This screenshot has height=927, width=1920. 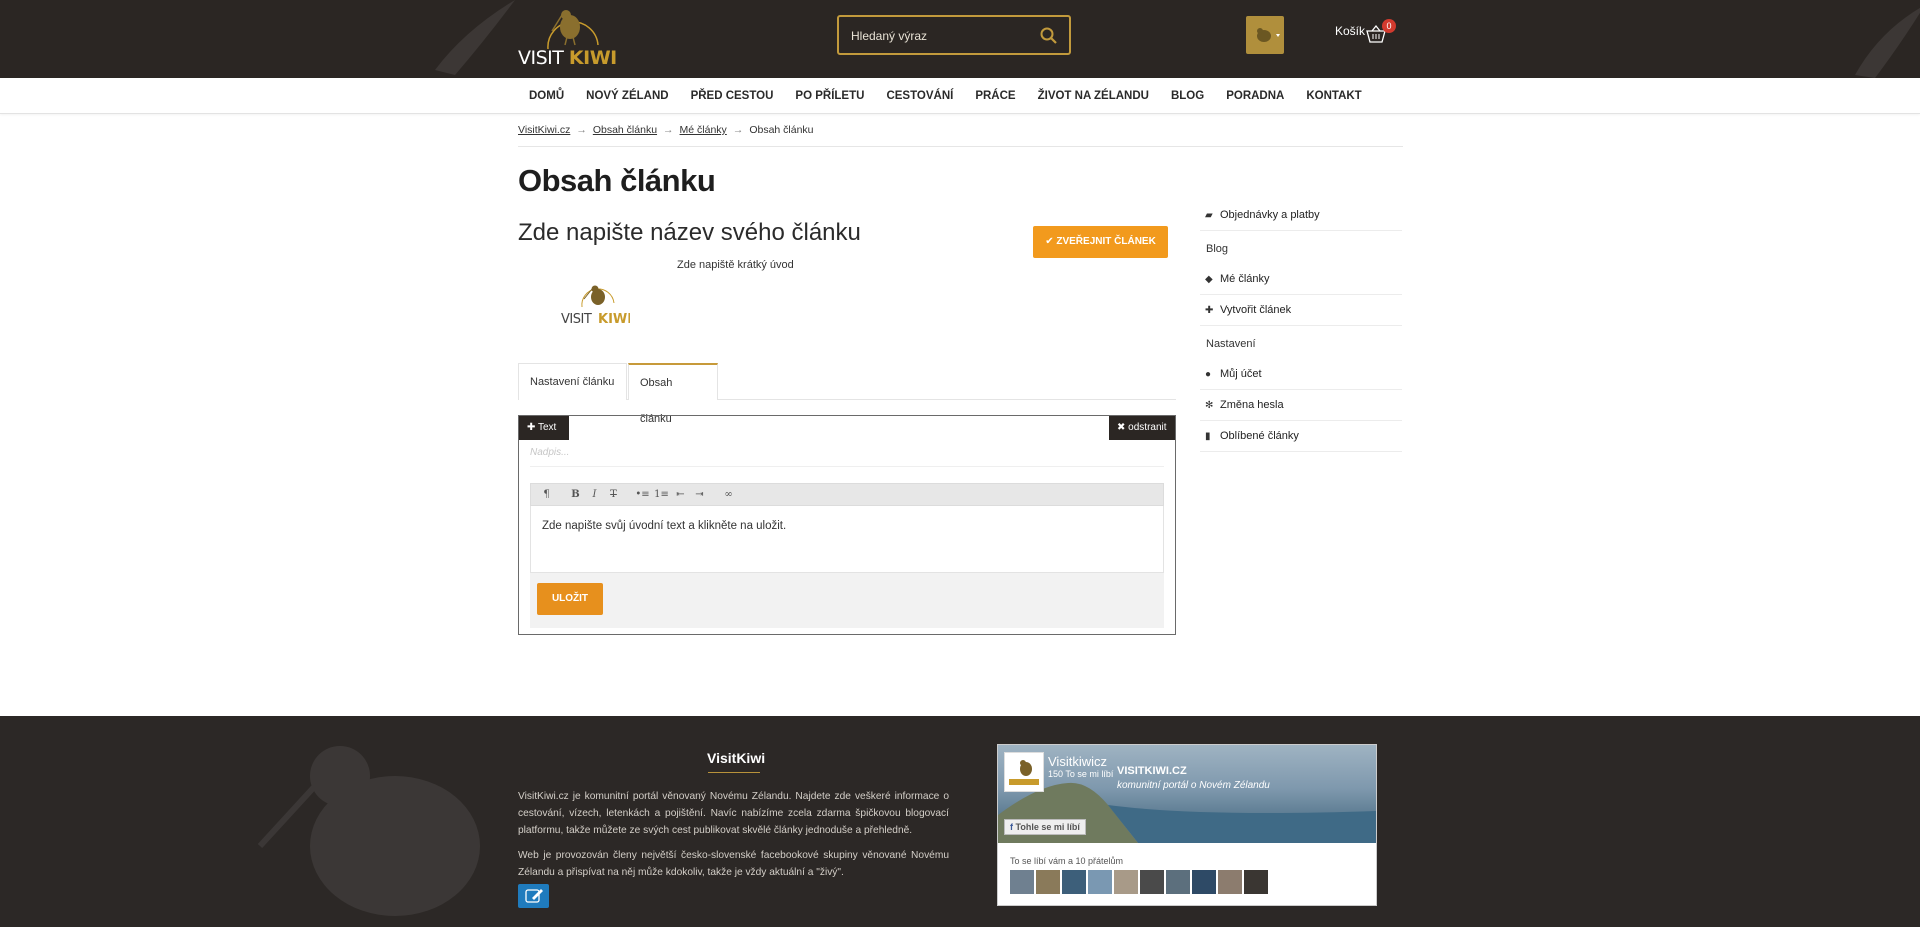 I want to click on facebook-page-name: Visitkiwicz, so click(x=1077, y=761).